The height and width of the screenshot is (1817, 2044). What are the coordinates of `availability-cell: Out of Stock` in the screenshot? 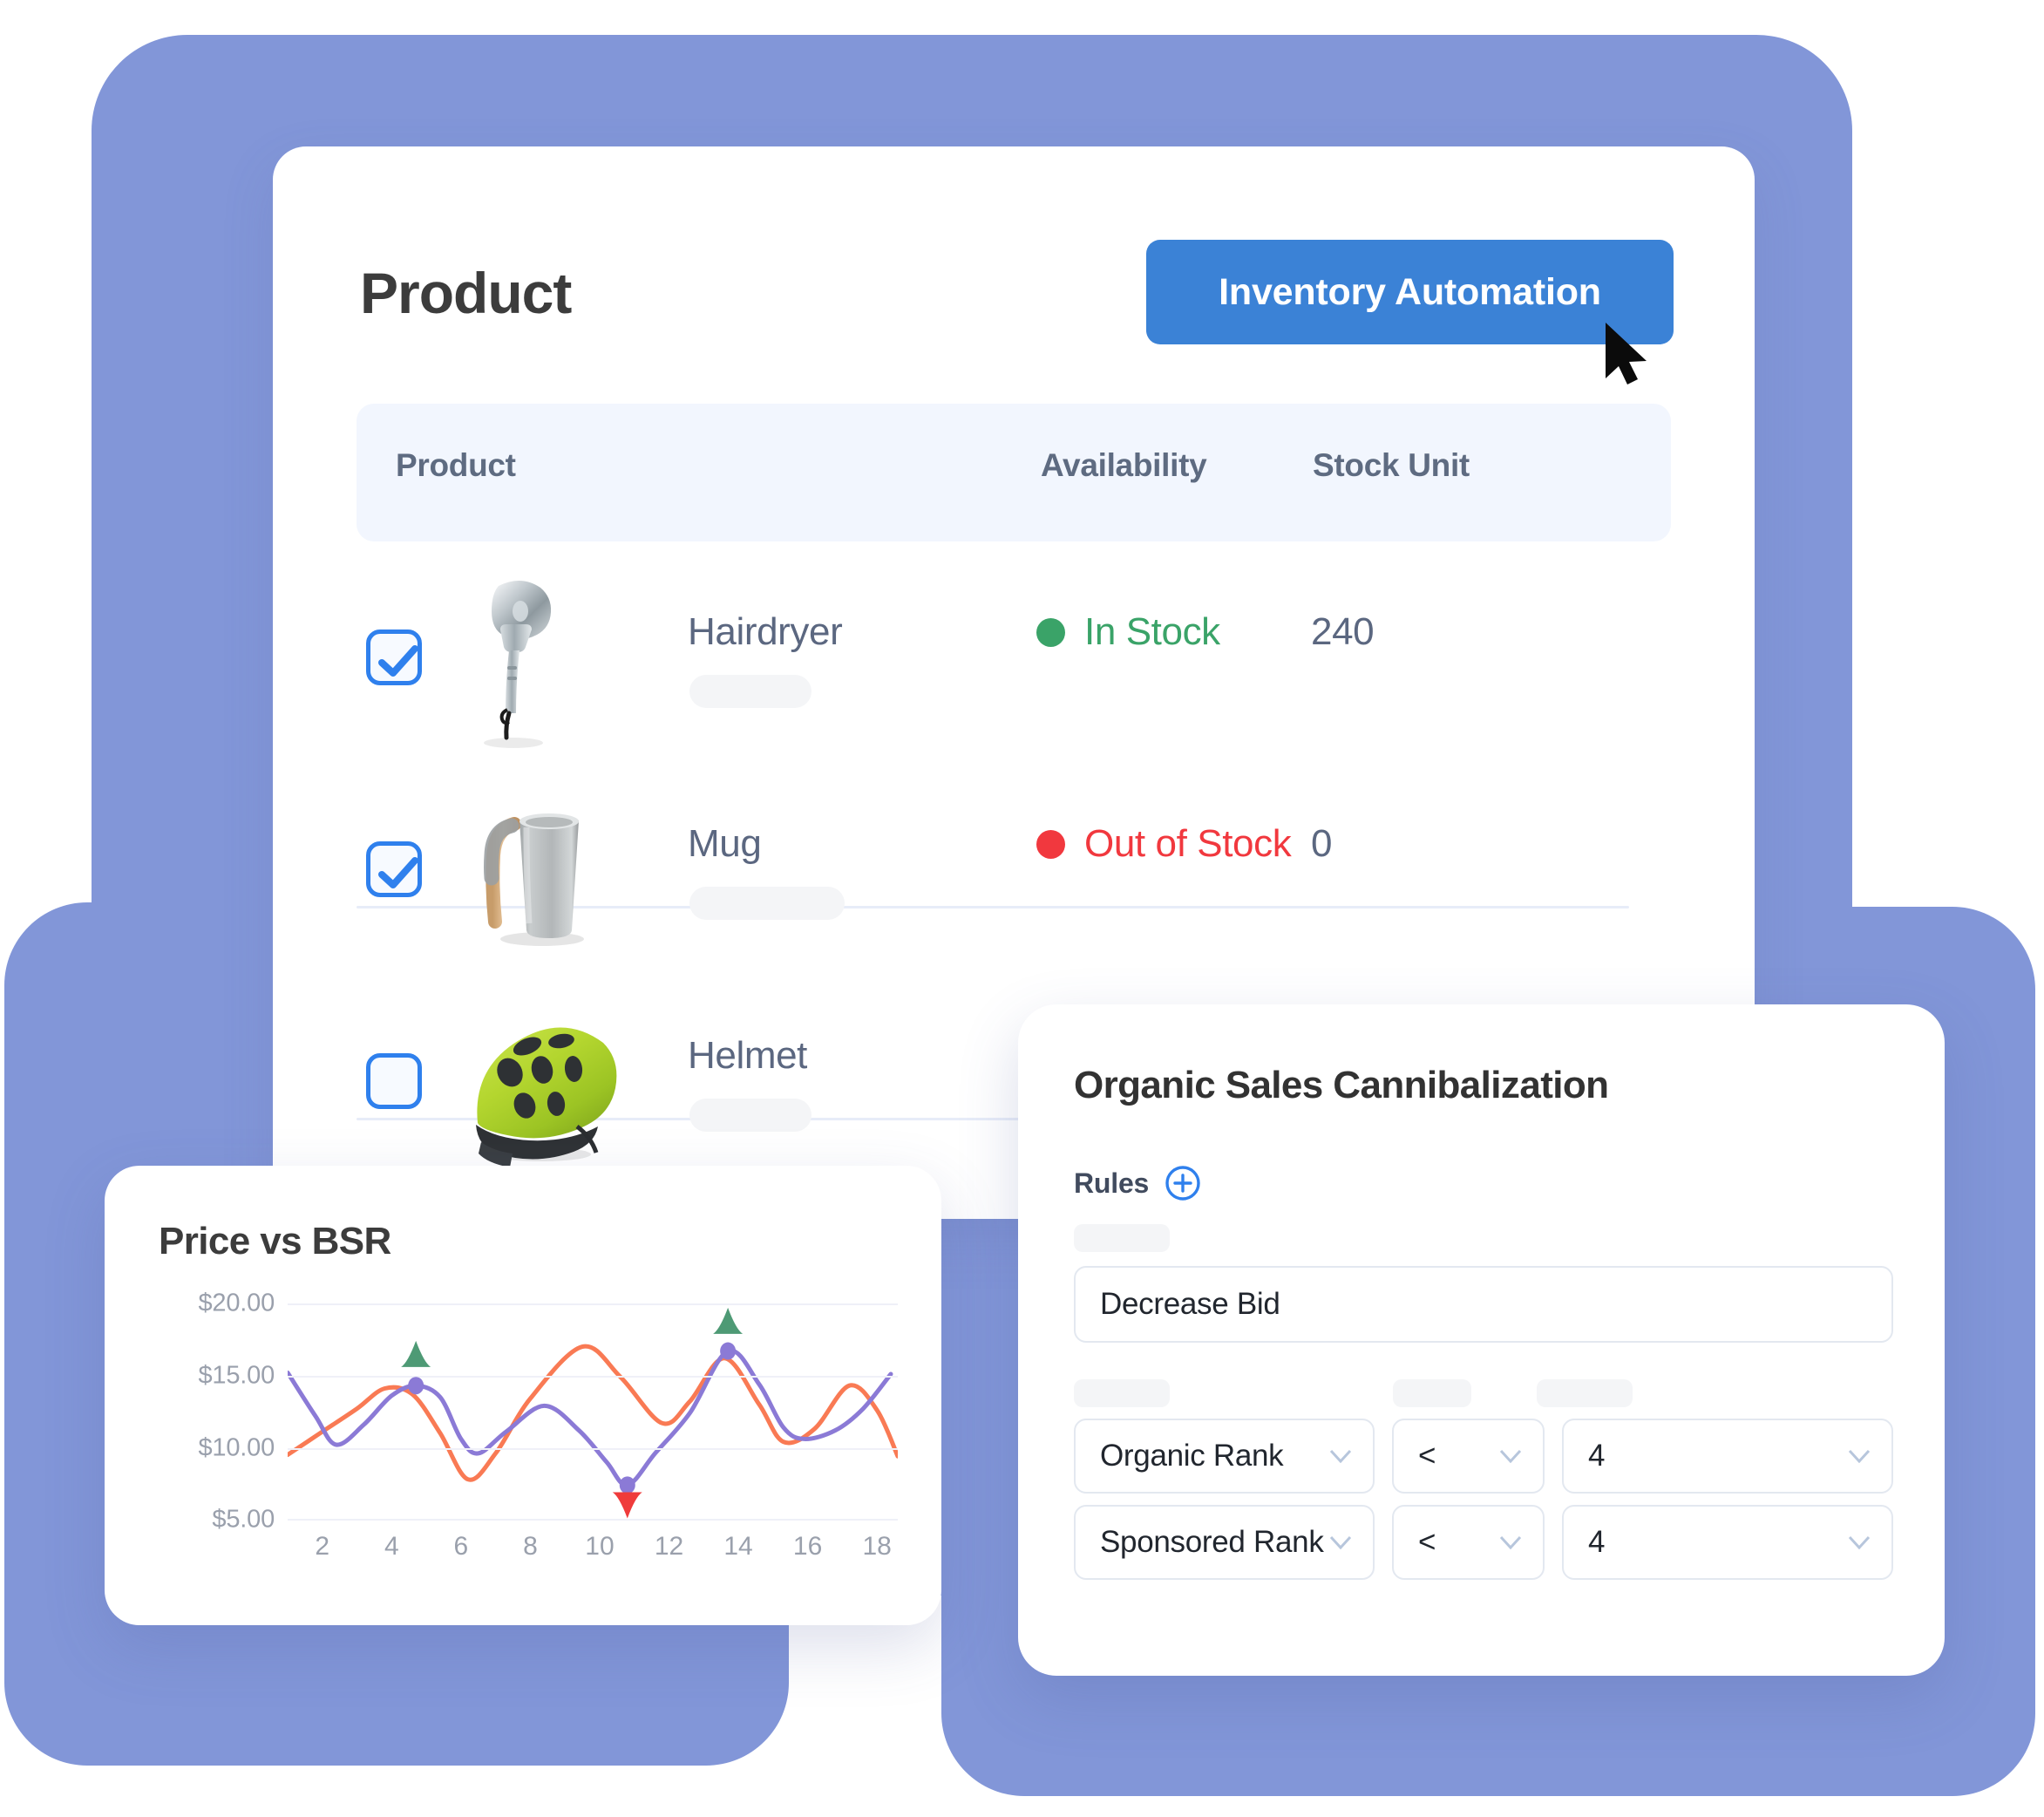 It's located at (1164, 844).